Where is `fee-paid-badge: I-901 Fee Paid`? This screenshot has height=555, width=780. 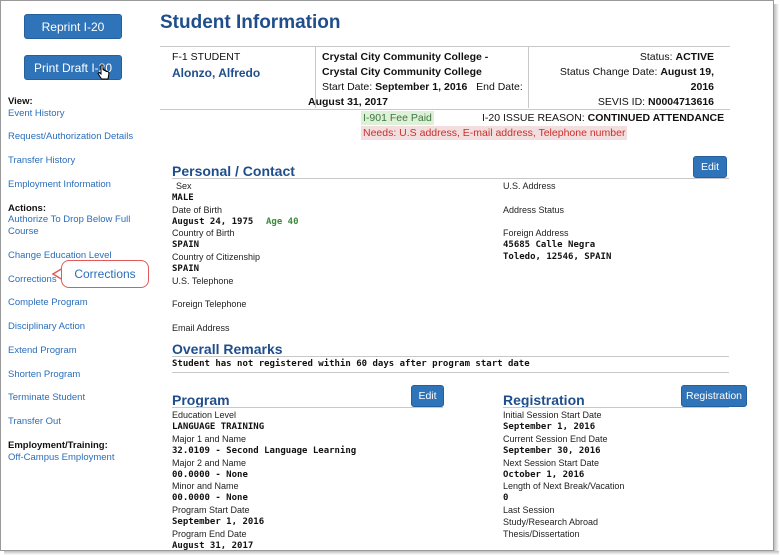
fee-paid-badge: I-901 Fee Paid is located at coordinates (397, 118).